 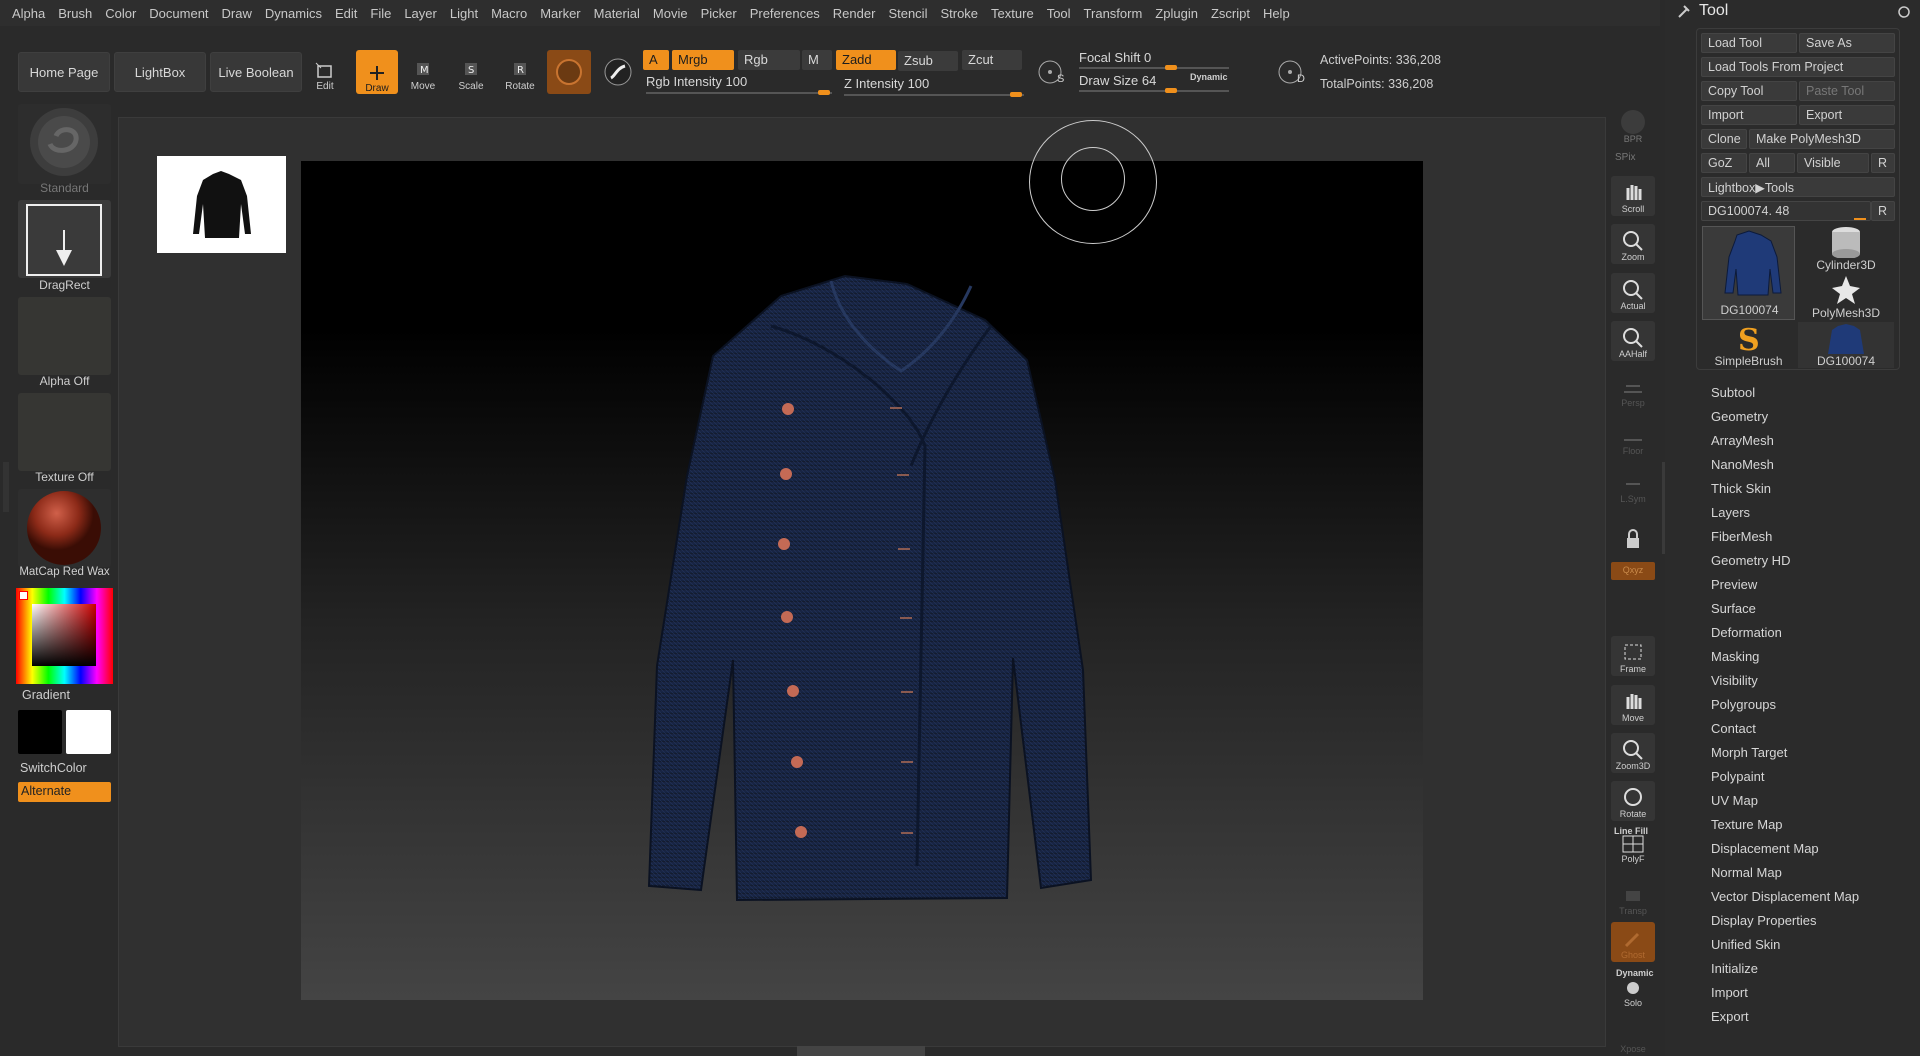 What do you see at coordinates (64, 528) in the screenshot?
I see `material-thumbnail` at bounding box center [64, 528].